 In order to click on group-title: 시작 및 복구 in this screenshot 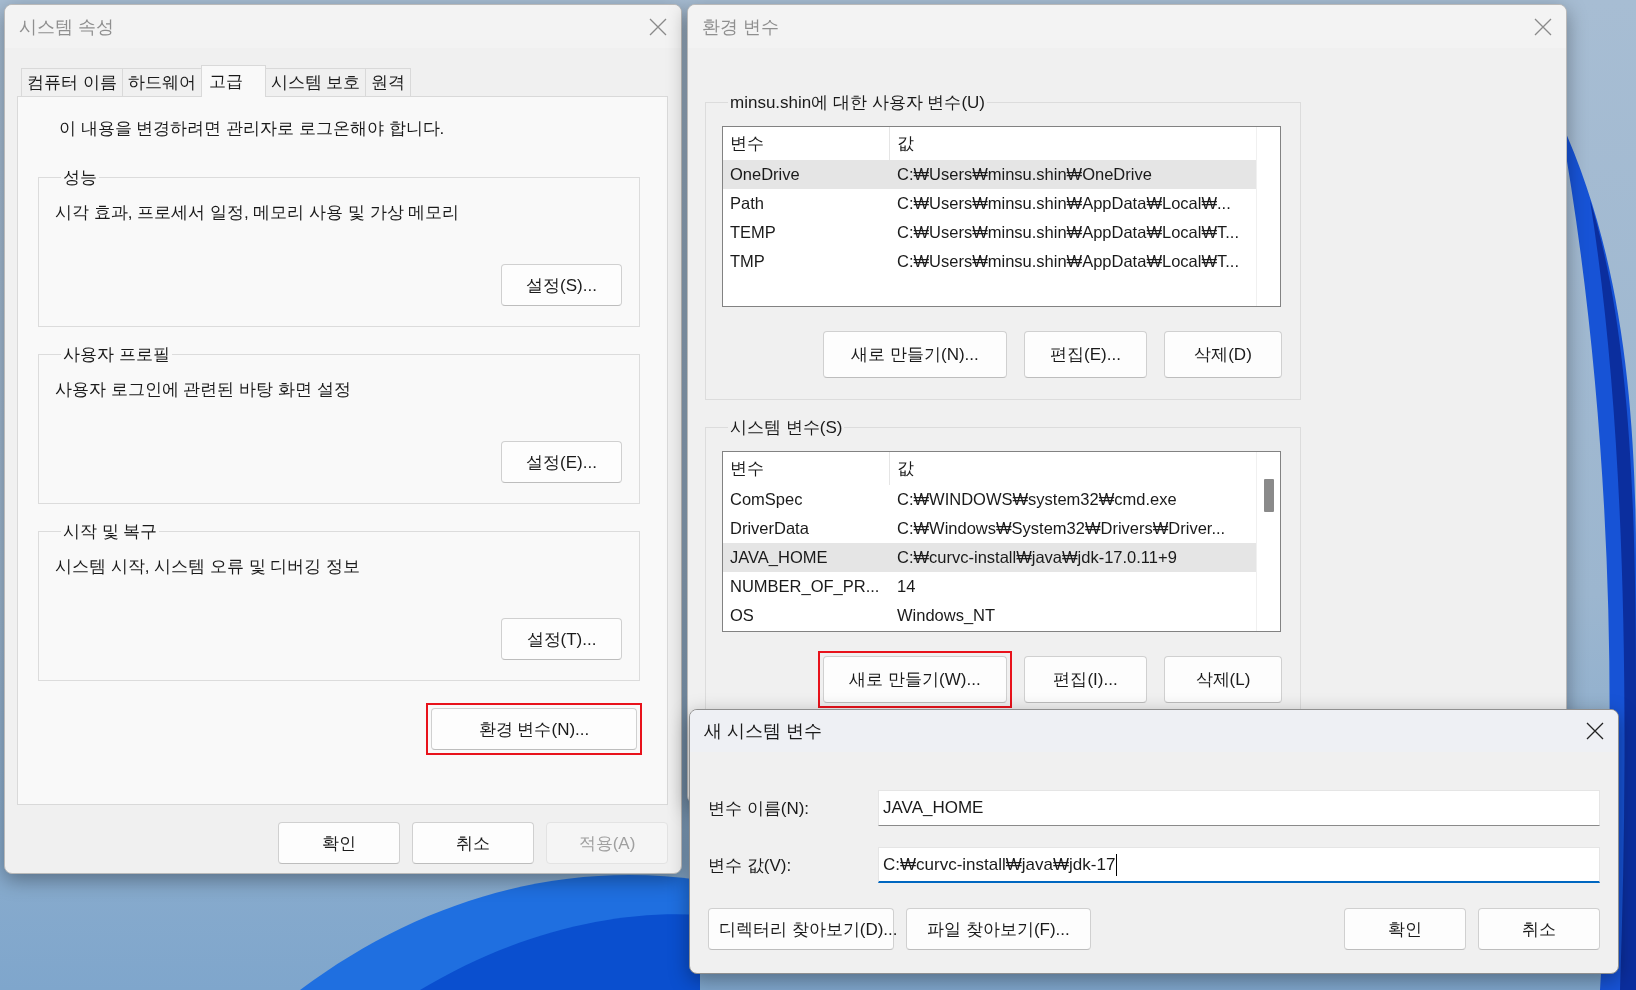, I will do `click(110, 532)`.